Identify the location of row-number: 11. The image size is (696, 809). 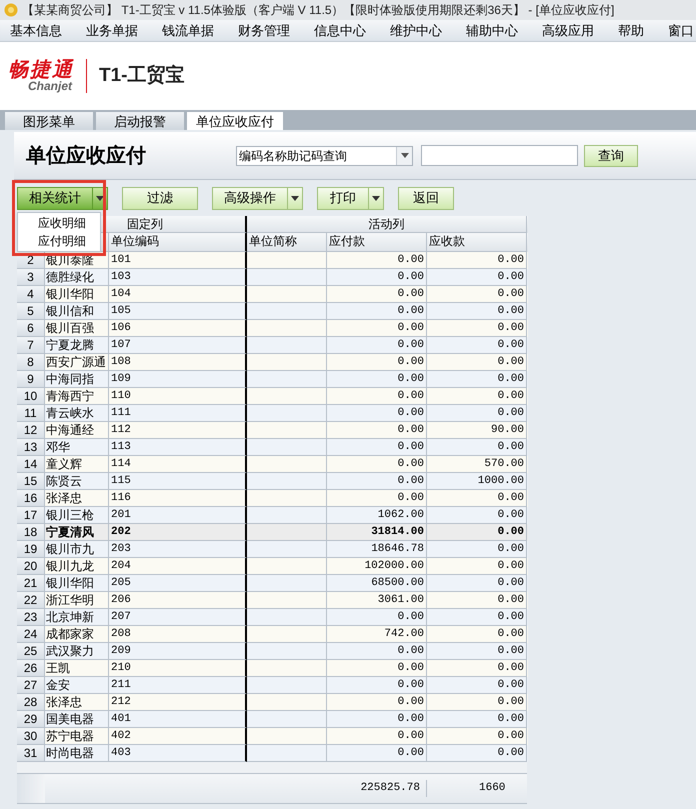
(31, 413).